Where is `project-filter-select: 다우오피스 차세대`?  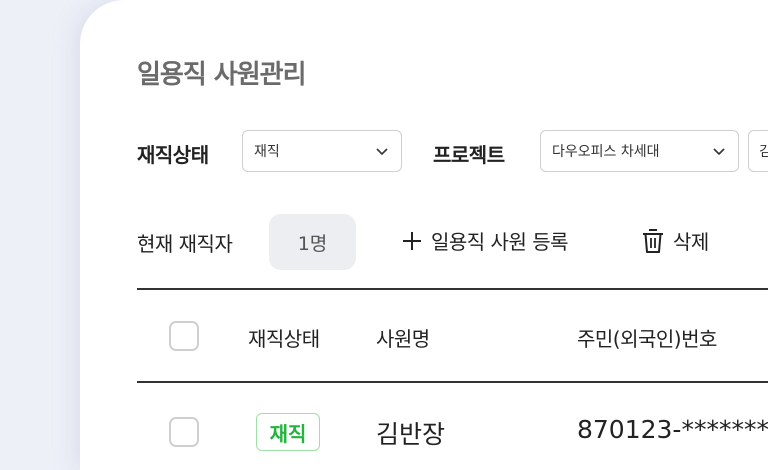 project-filter-select: 다우오피스 차세대 is located at coordinates (639, 151).